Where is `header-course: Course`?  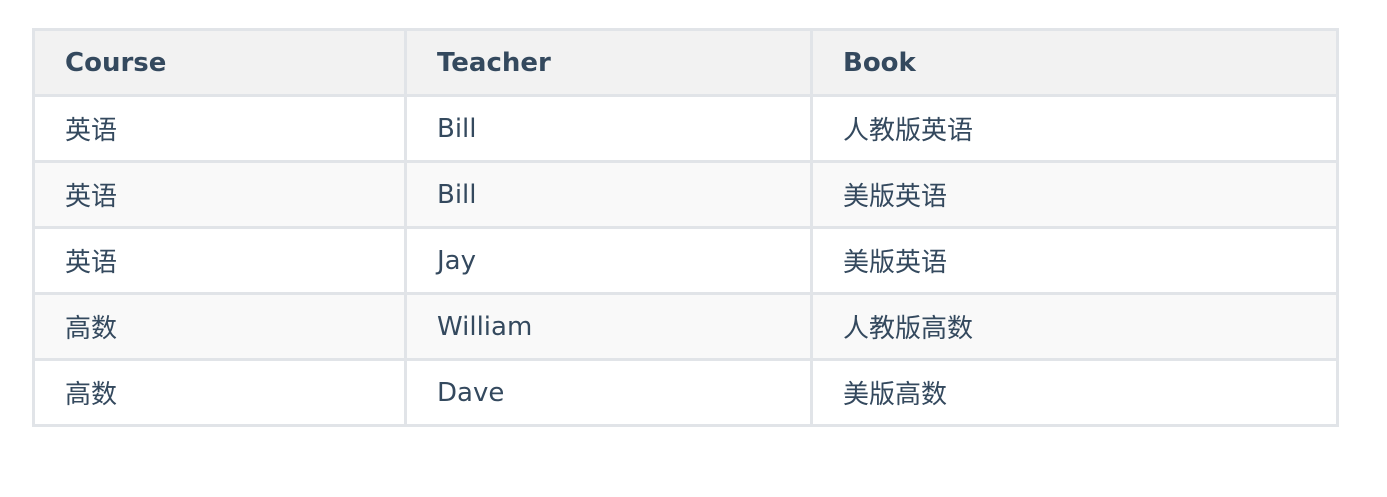
header-course: Course is located at coordinates (219, 62).